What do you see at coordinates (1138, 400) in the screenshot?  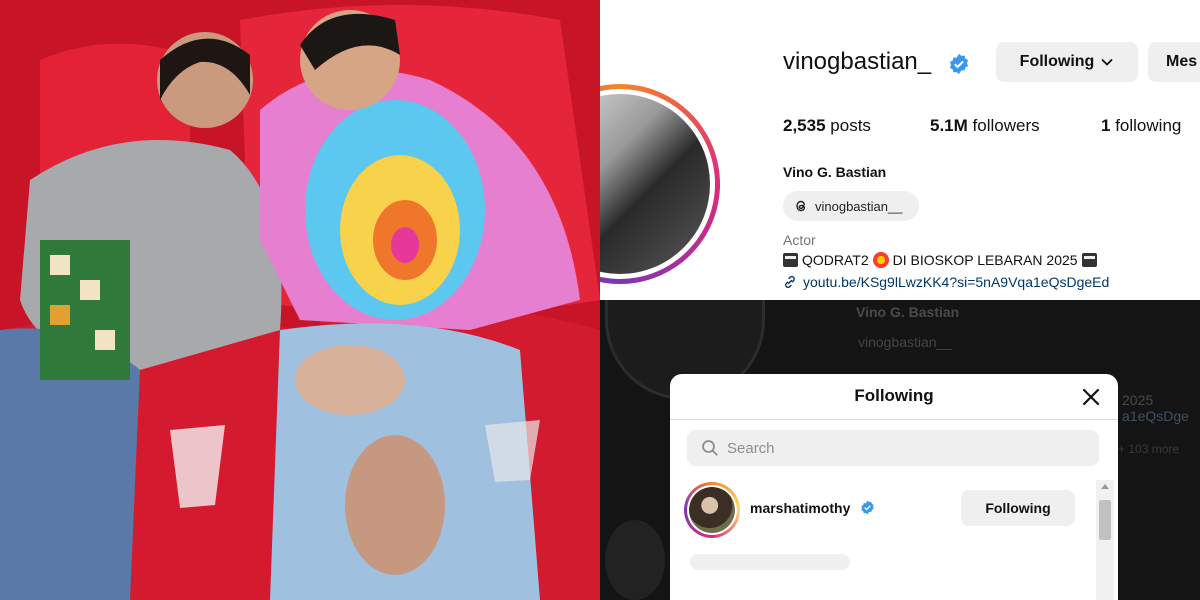 I see `dimmed-bio: 2025` at bounding box center [1138, 400].